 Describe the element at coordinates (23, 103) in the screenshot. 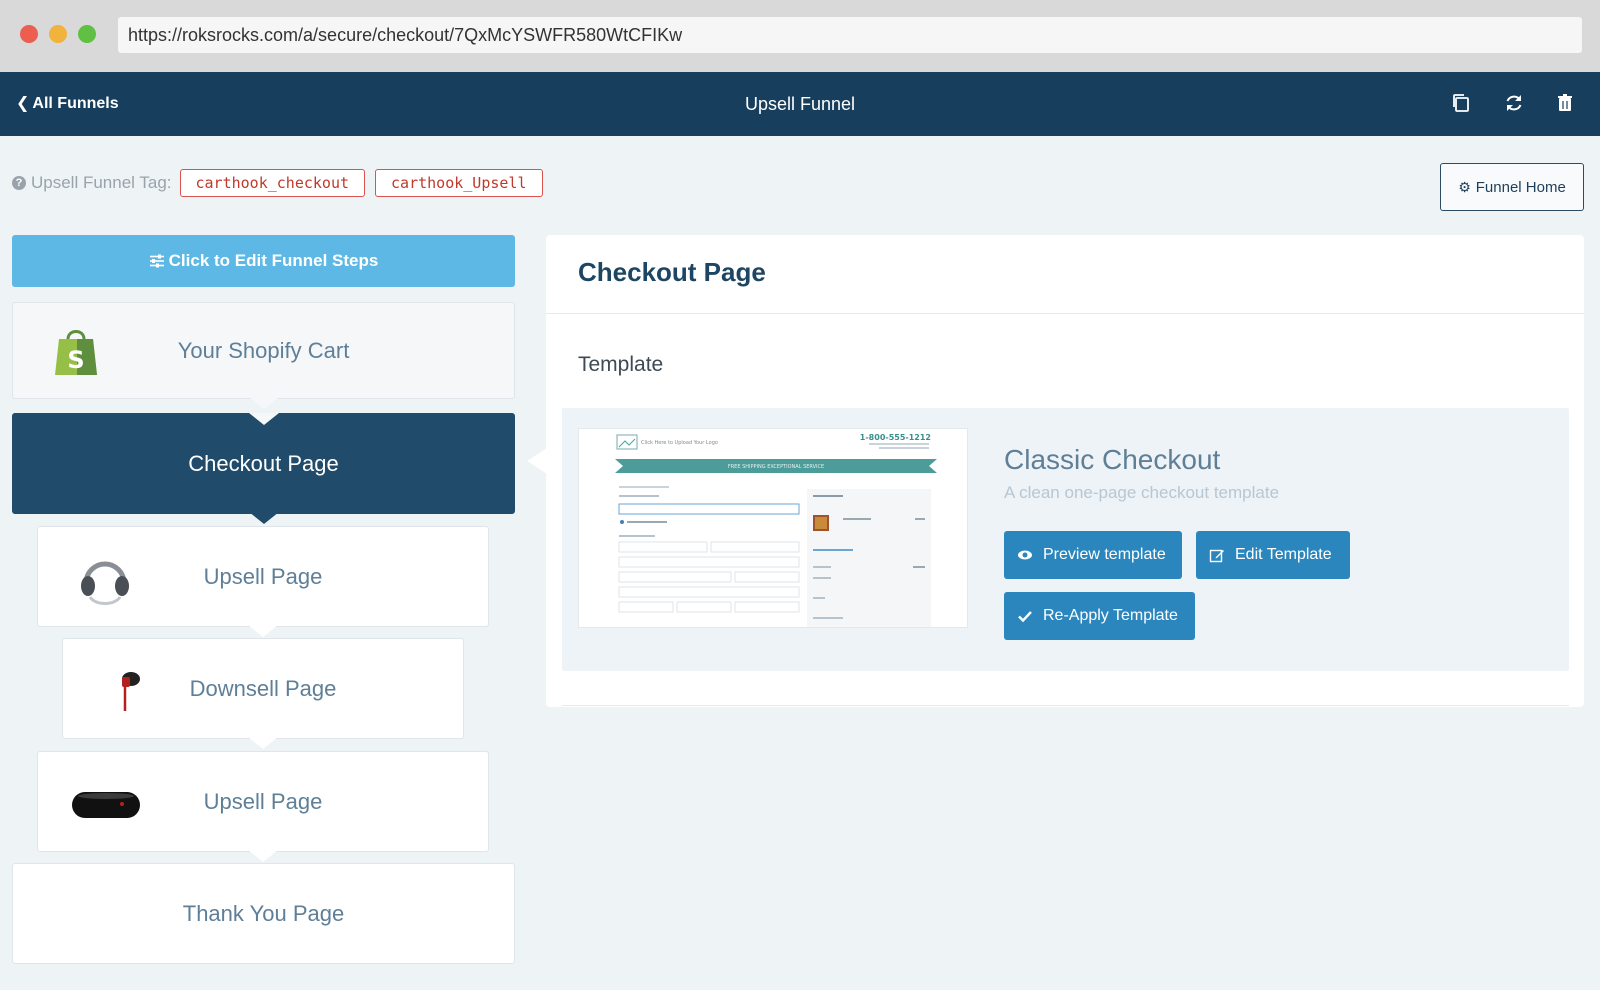

I see `chevron-left-icon: ❮` at that location.